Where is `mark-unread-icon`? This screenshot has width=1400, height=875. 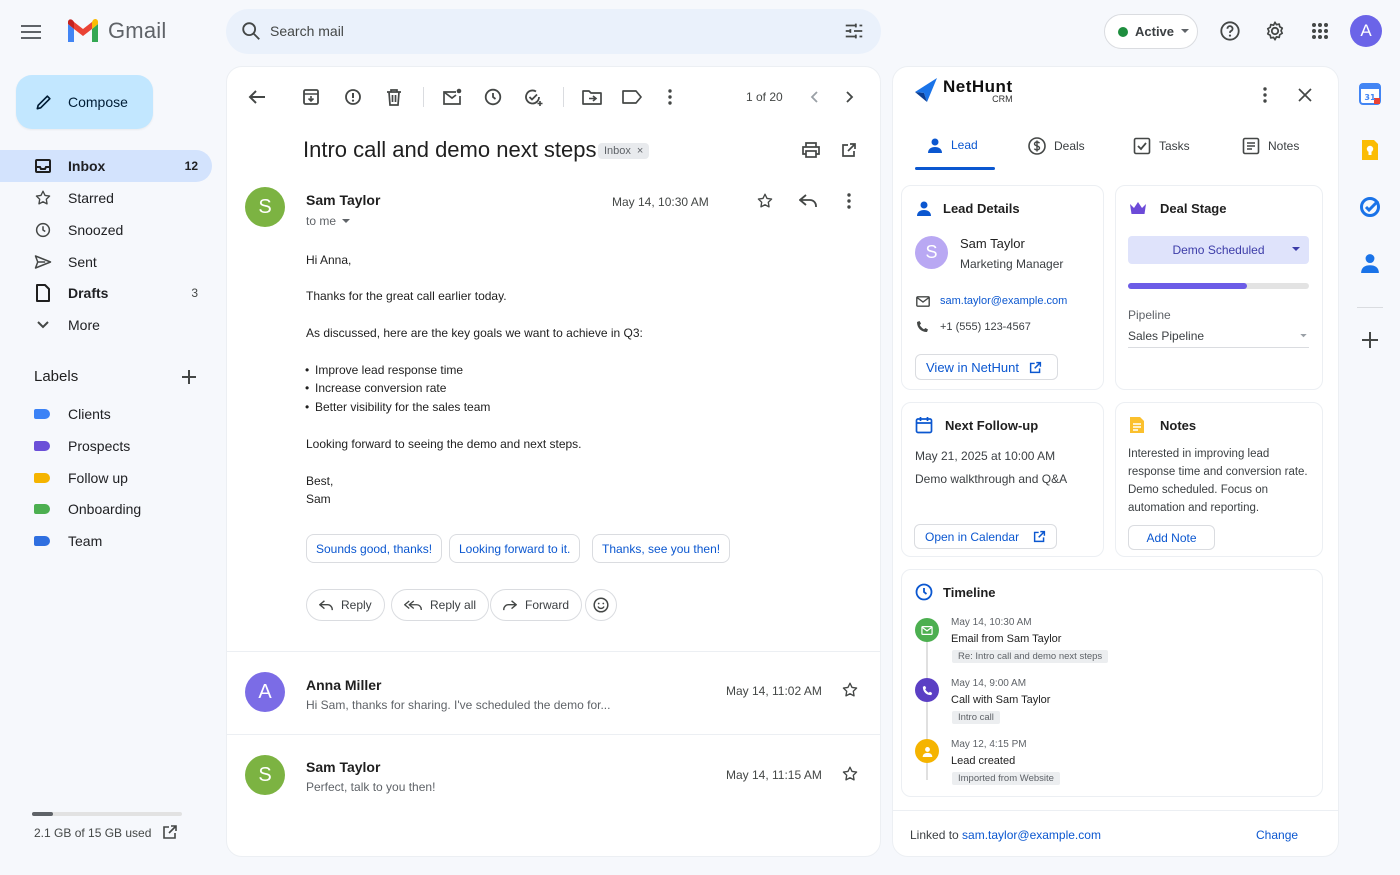
mark-unread-icon is located at coordinates (452, 96).